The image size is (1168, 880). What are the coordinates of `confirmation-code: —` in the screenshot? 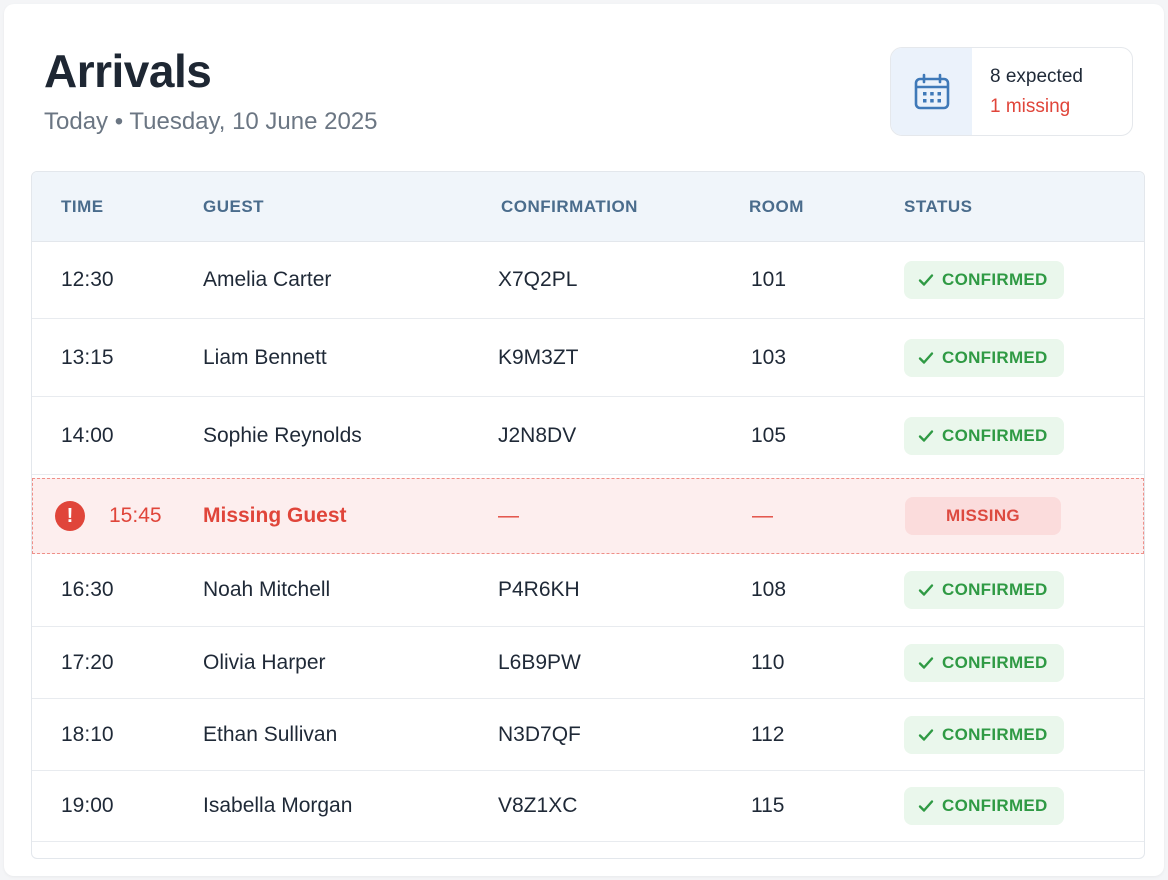 It's located at (508, 515).